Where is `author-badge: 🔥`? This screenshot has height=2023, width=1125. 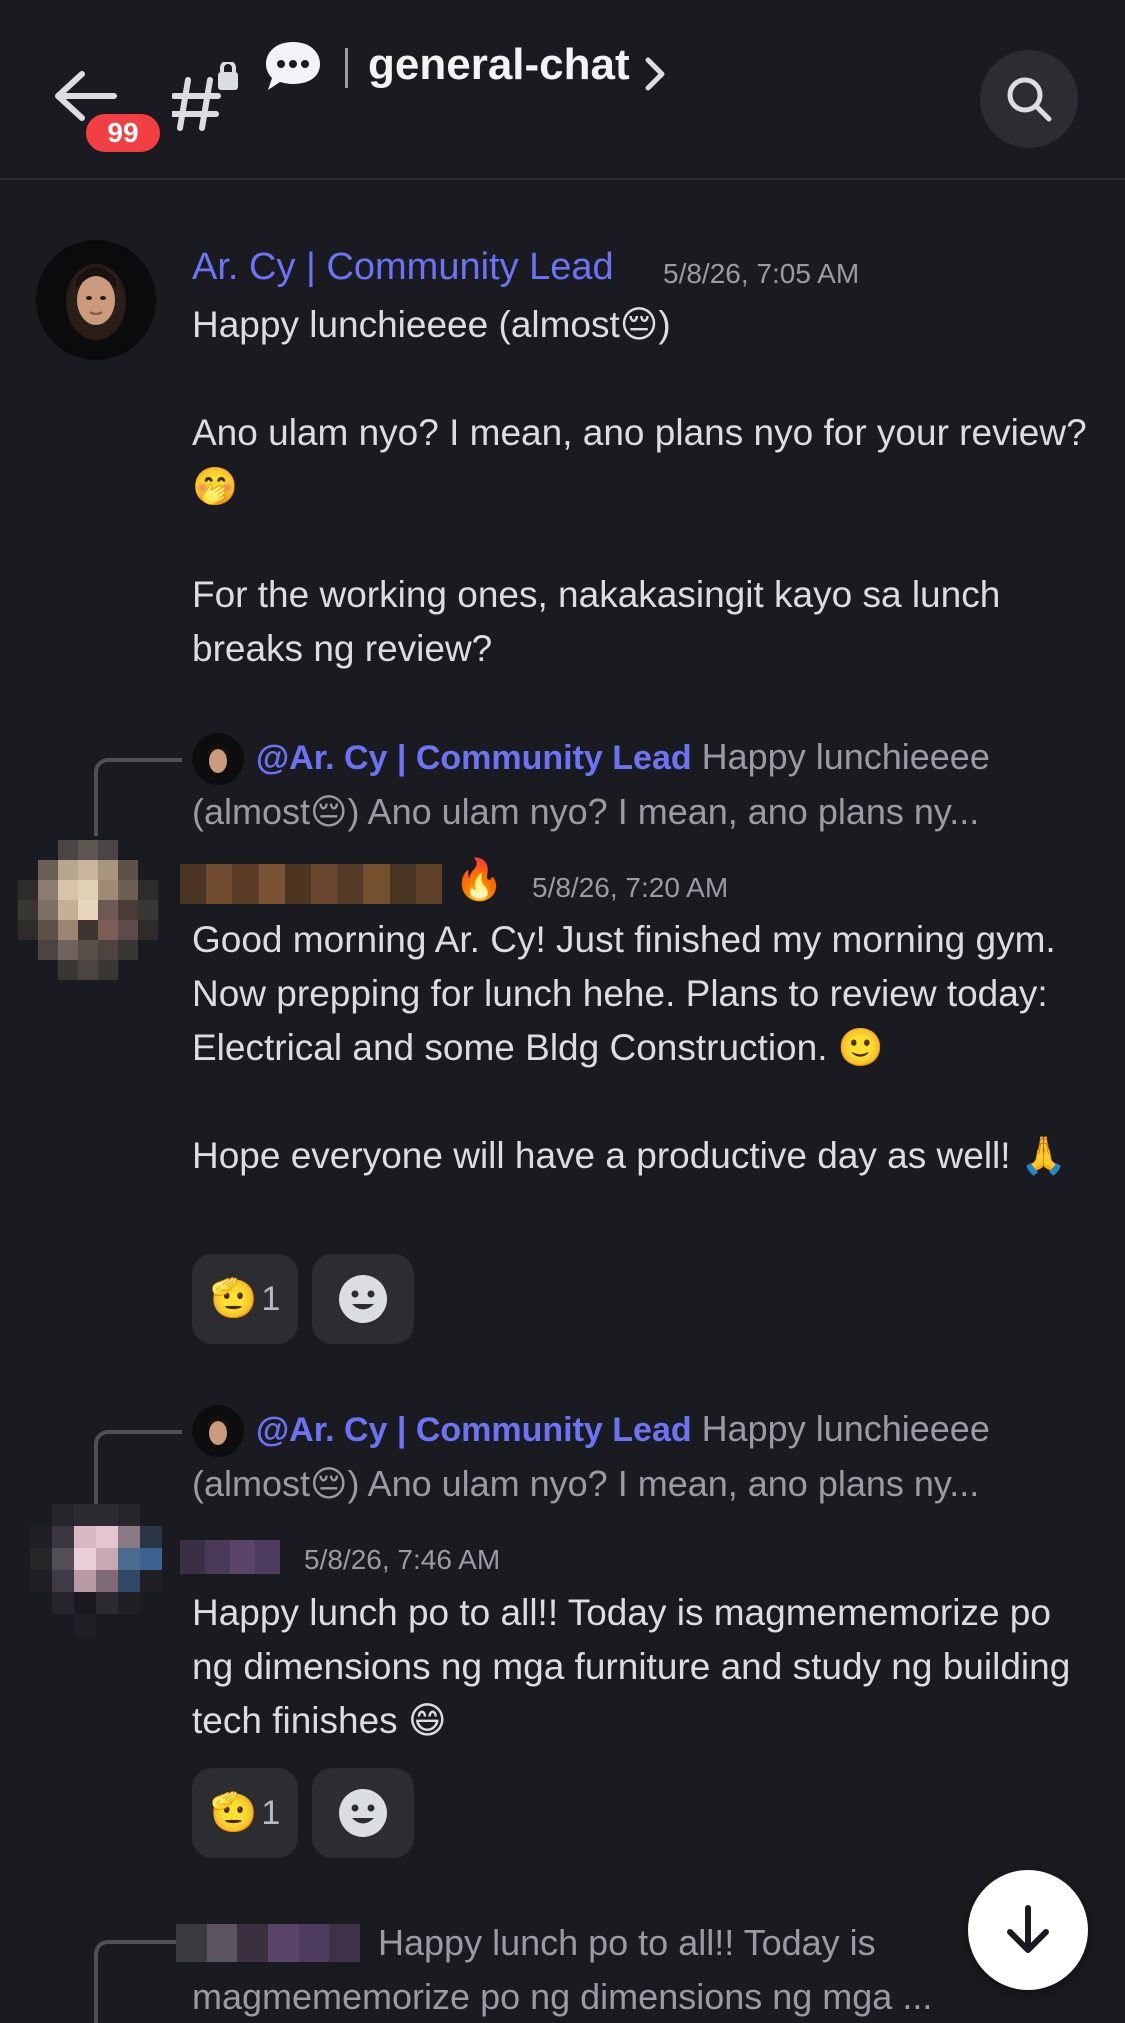
author-badge: 🔥 is located at coordinates (479, 880).